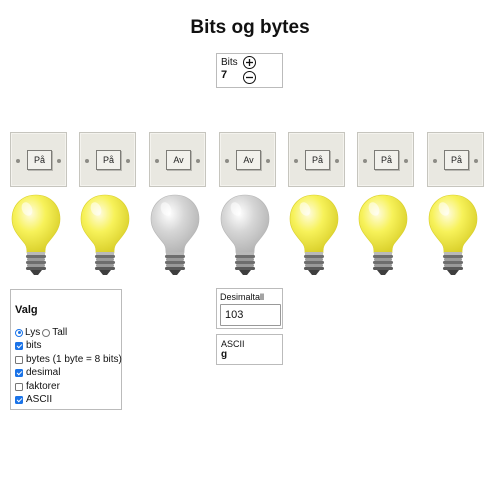 The height and width of the screenshot is (500, 500). Describe the element at coordinates (233, 344) in the screenshot. I see `ascii-label: ASCII` at that location.